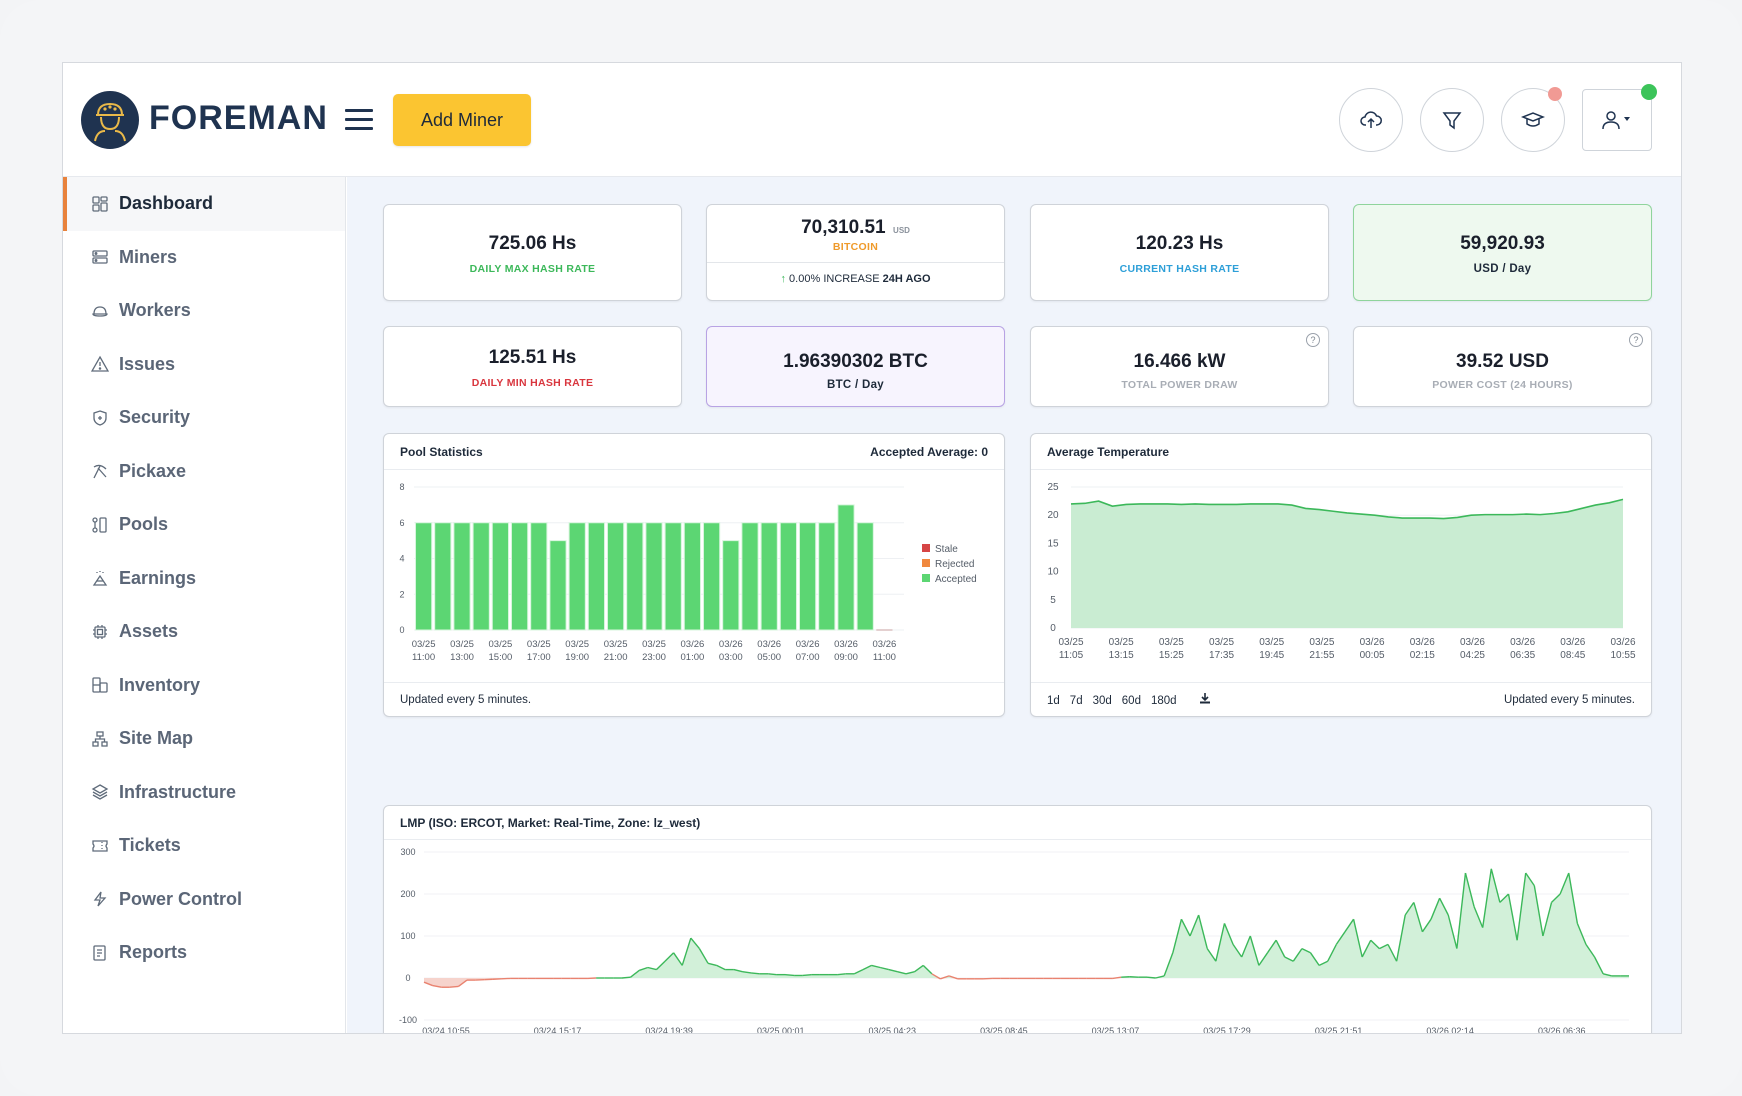 The image size is (1742, 1096). Describe the element at coordinates (204, 846) in the screenshot. I see `sidebar-item-tickets: Tickets` at that location.